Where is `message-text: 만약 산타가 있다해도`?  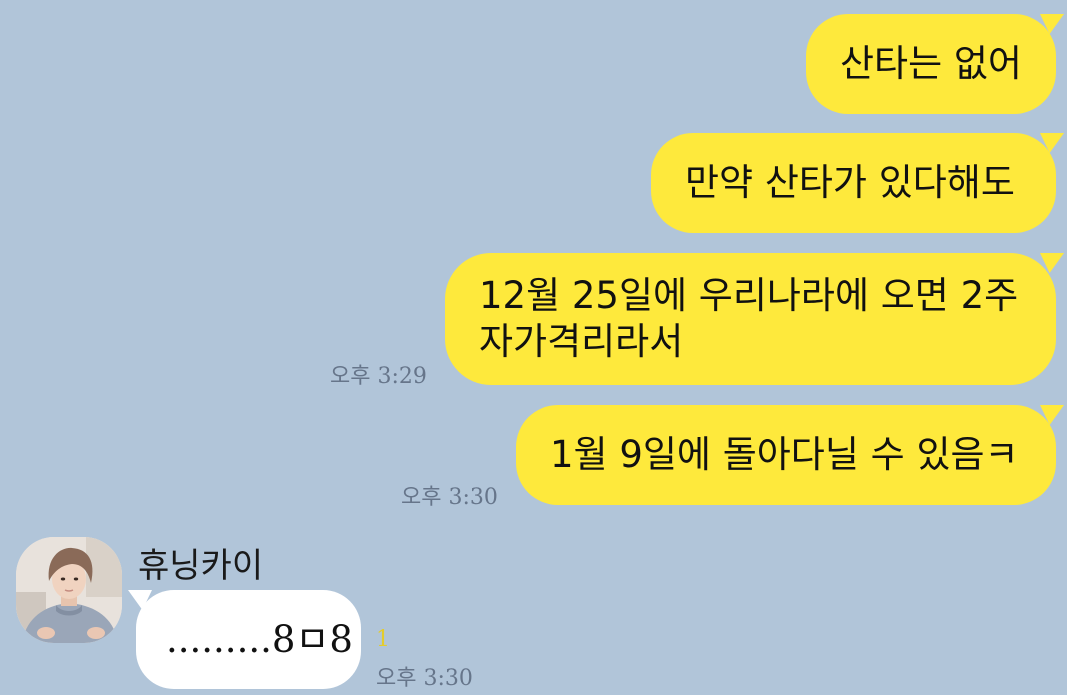 message-text: 만약 산타가 있다해도 is located at coordinates (850, 182).